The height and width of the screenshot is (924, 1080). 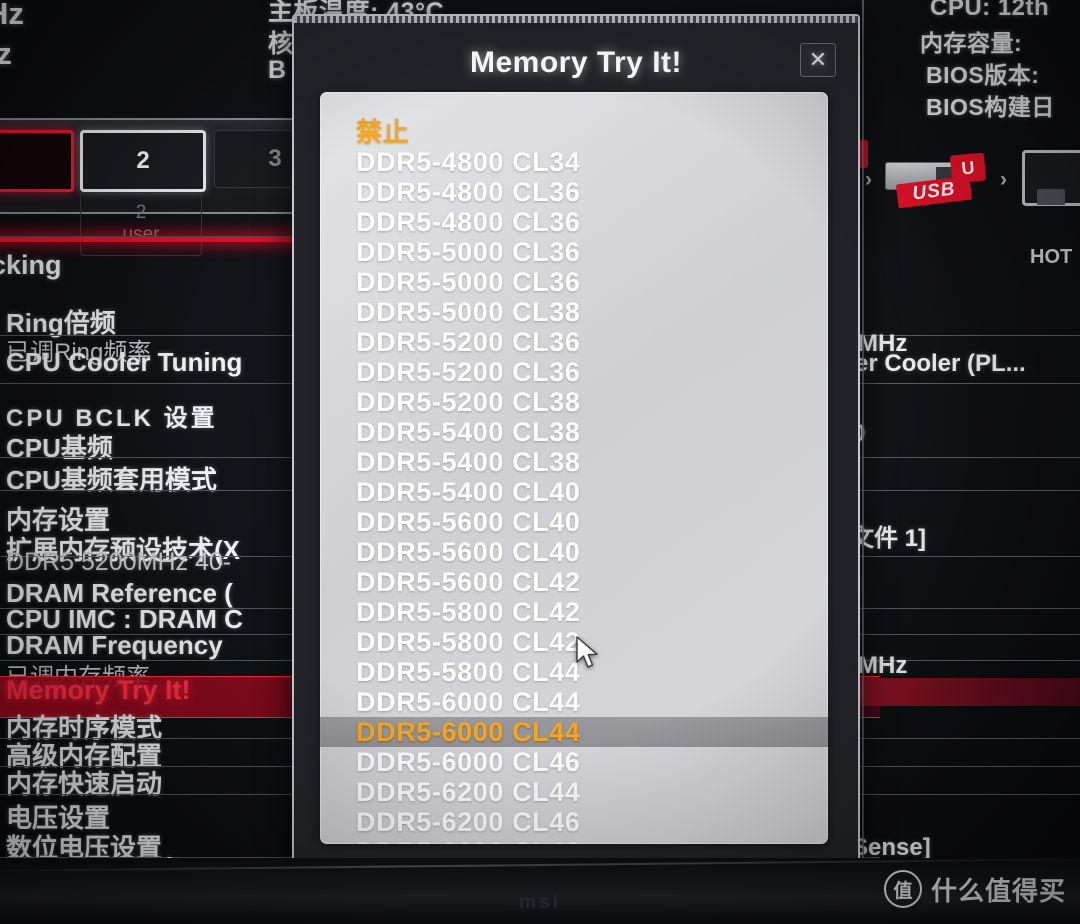 I want to click on memory-preset-item: DDR5-5600 CL42, so click(x=574, y=582).